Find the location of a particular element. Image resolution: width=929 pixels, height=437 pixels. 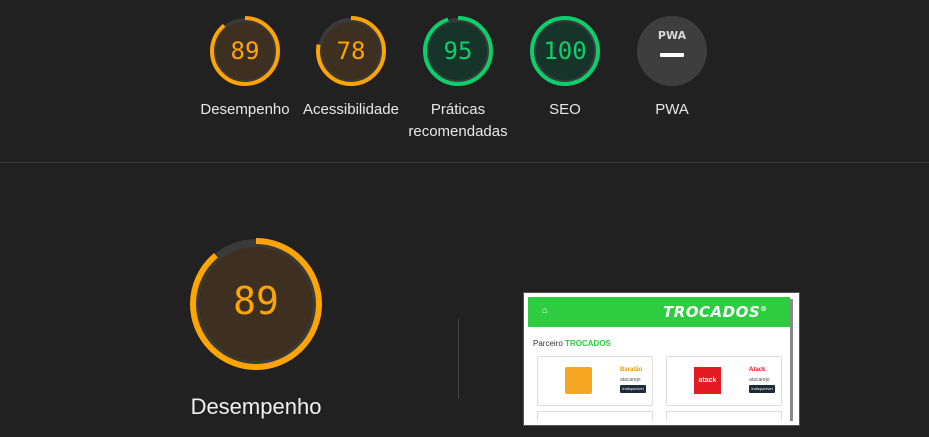

gauge-accessibility-ring: 78 is located at coordinates (351, 51).